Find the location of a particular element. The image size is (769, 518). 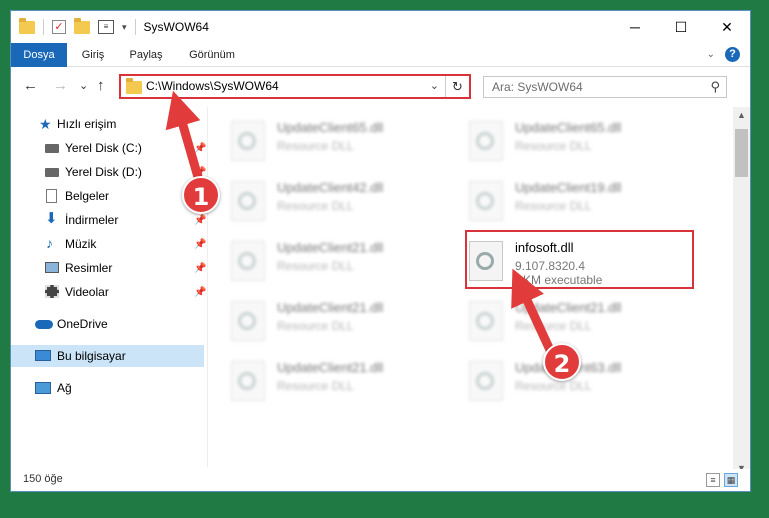

scroll-thumb is located at coordinates (741, 153).